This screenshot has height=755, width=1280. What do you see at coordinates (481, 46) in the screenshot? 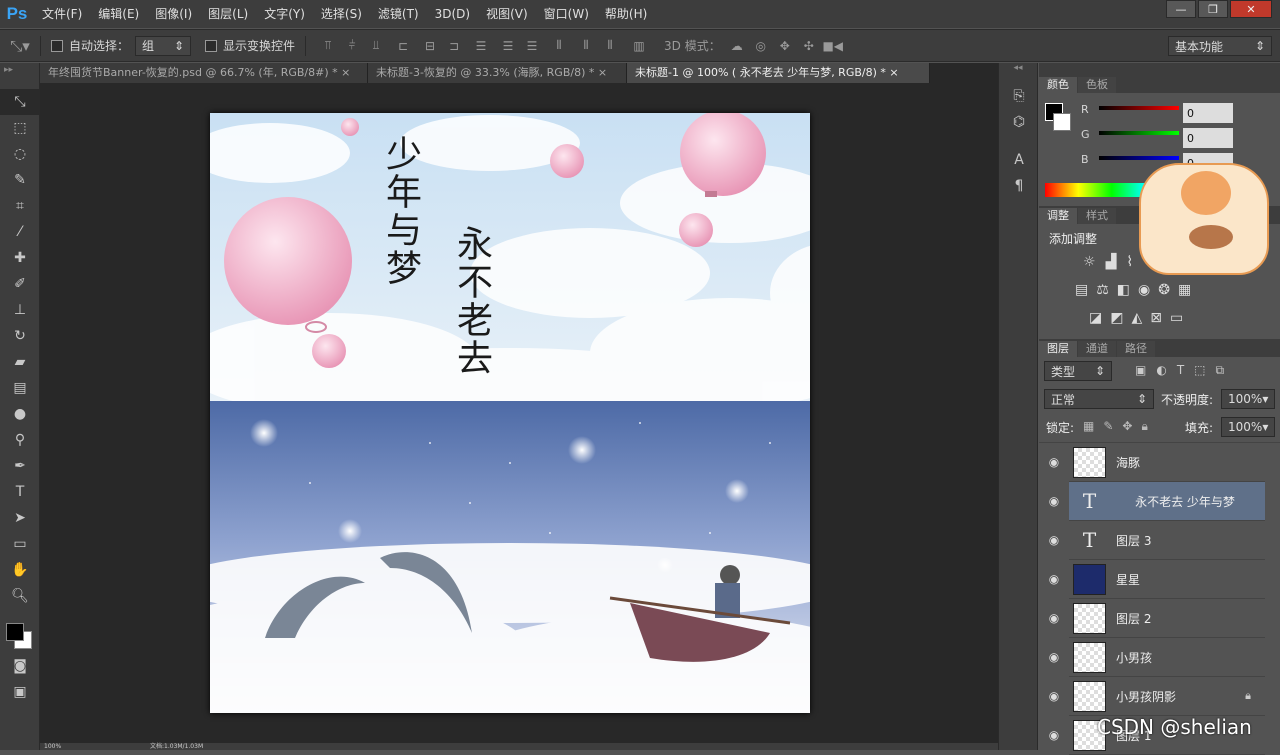
I see `distribute-top-icon: ☰` at bounding box center [481, 46].